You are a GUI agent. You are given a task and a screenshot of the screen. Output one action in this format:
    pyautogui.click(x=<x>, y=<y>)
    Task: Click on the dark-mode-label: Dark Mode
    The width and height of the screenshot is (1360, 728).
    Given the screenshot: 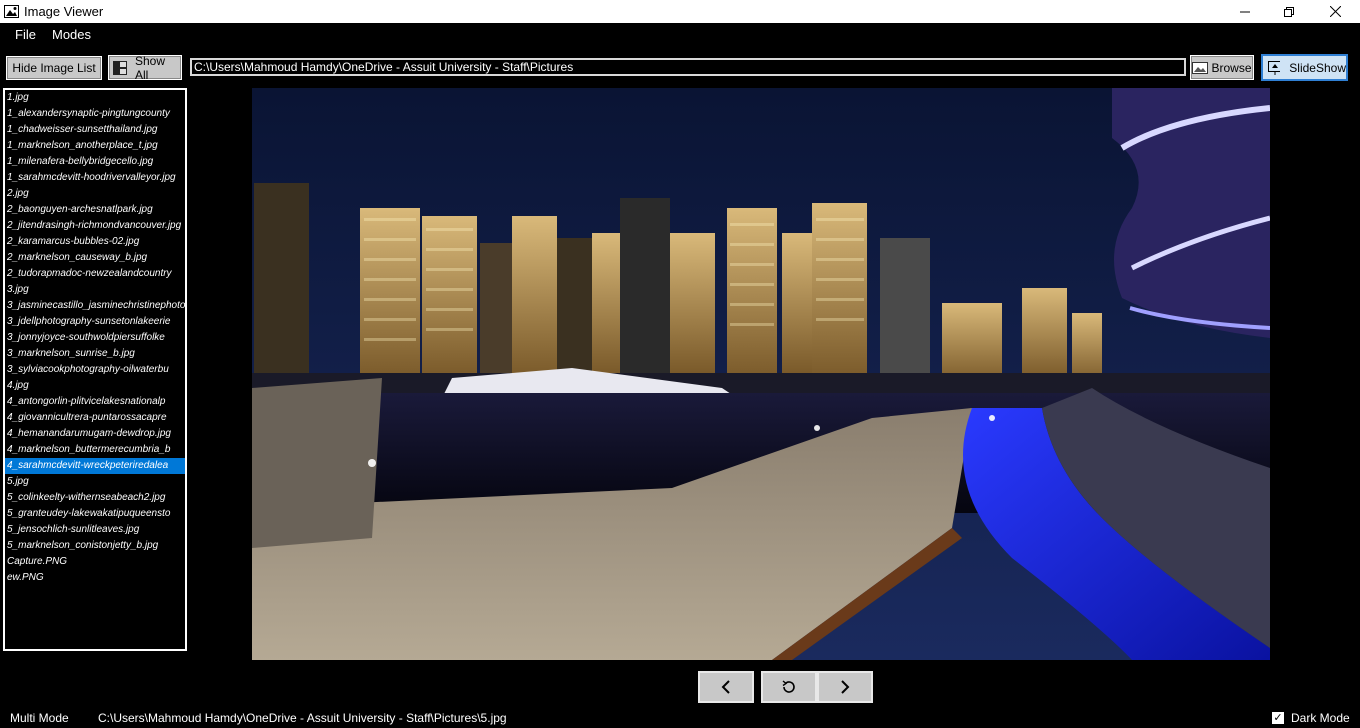 What is the action you would take?
    pyautogui.click(x=1320, y=718)
    